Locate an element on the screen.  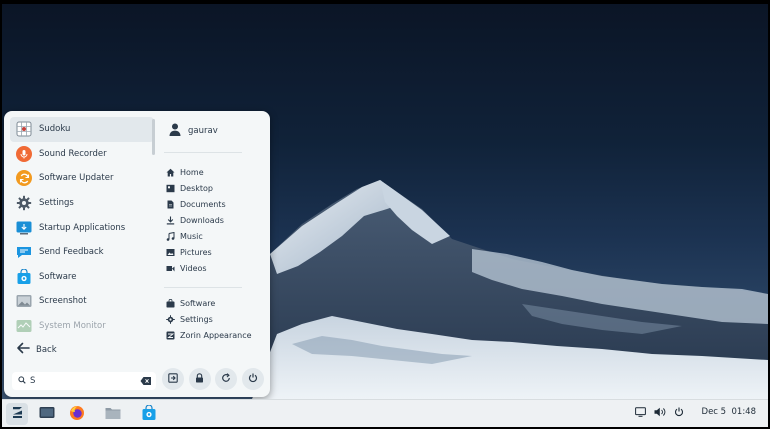
app-item-sudoku: Sudoku is located at coordinates (82, 129).